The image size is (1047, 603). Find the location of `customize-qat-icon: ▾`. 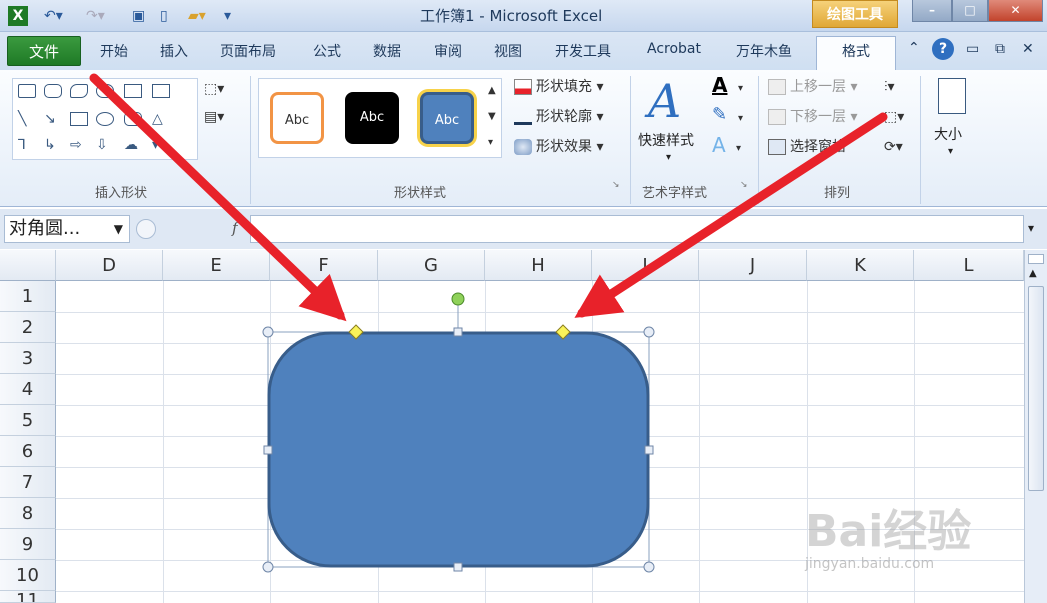

customize-qat-icon: ▾ is located at coordinates (227, 16).